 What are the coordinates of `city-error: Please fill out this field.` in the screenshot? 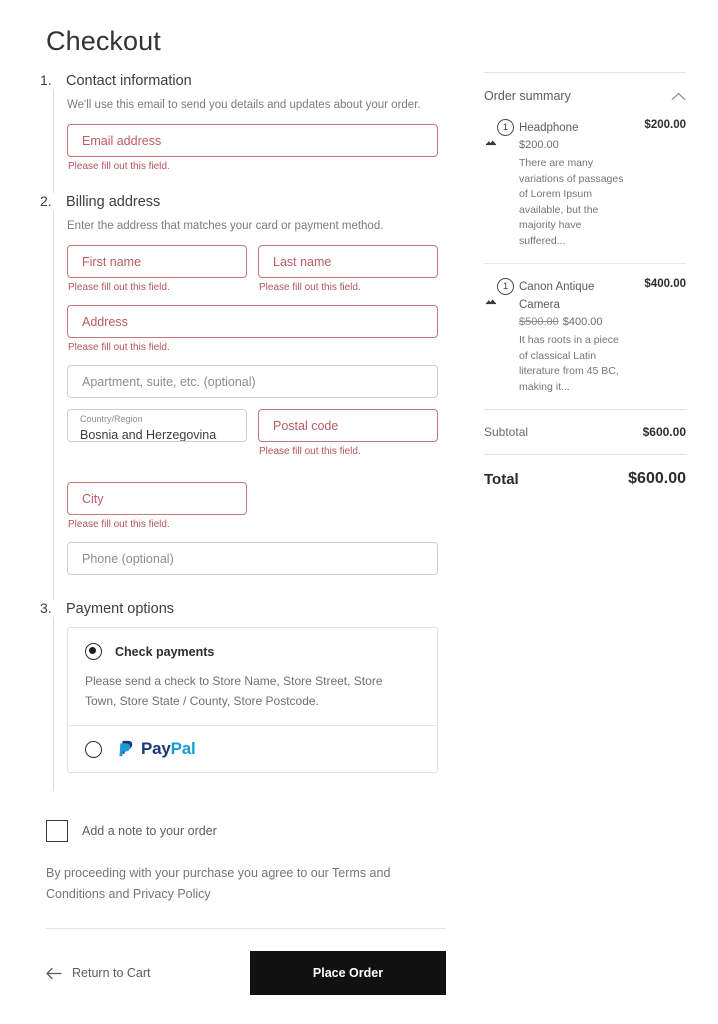 It's located at (119, 524).